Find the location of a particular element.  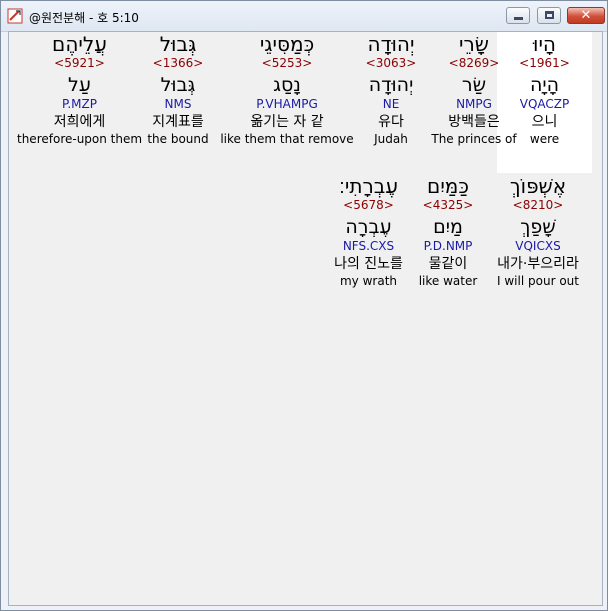

morphology-code: NFS.CXS is located at coordinates (368, 246).